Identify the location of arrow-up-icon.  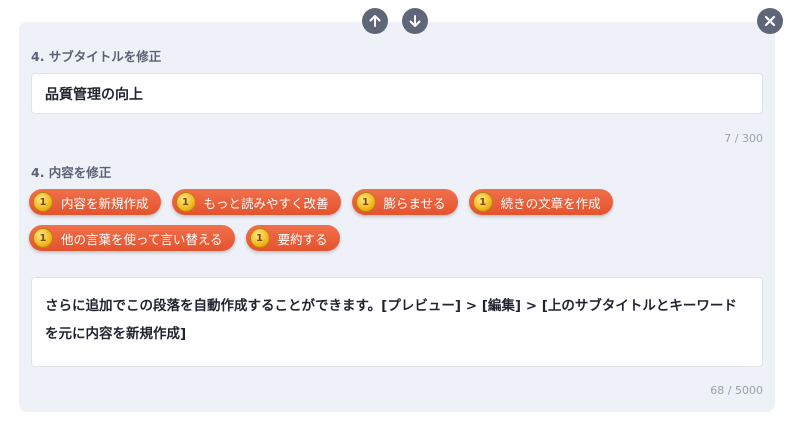
(375, 21).